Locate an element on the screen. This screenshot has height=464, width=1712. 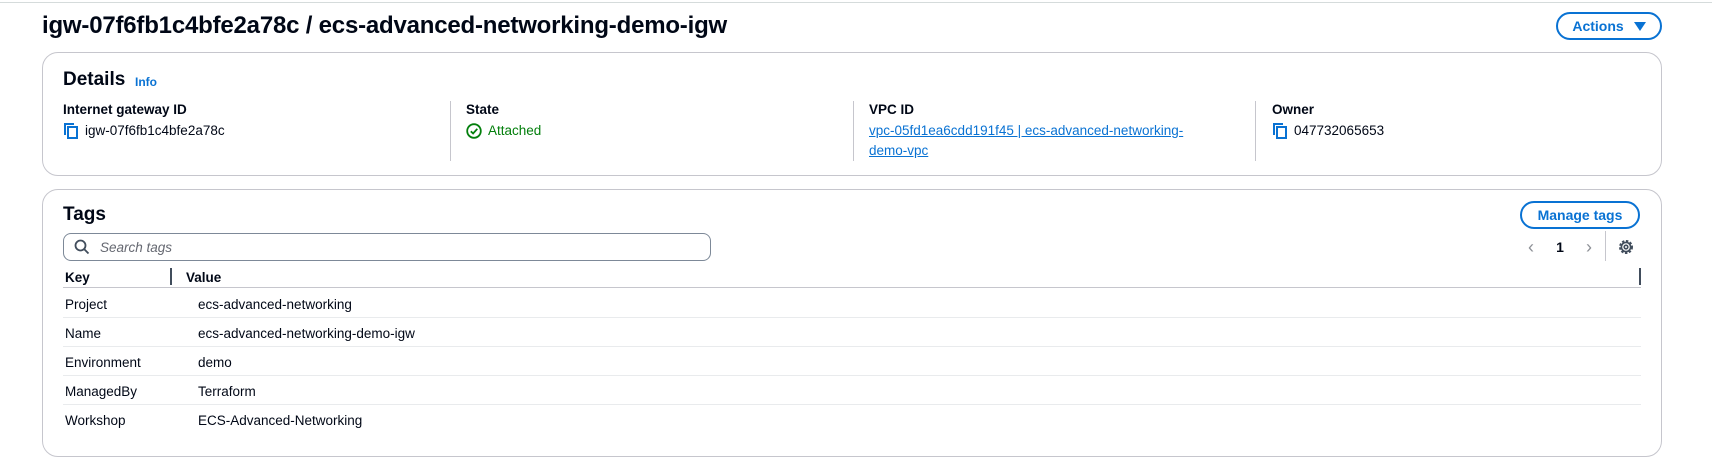
owner-value: 047732065653 is located at coordinates (1339, 130).